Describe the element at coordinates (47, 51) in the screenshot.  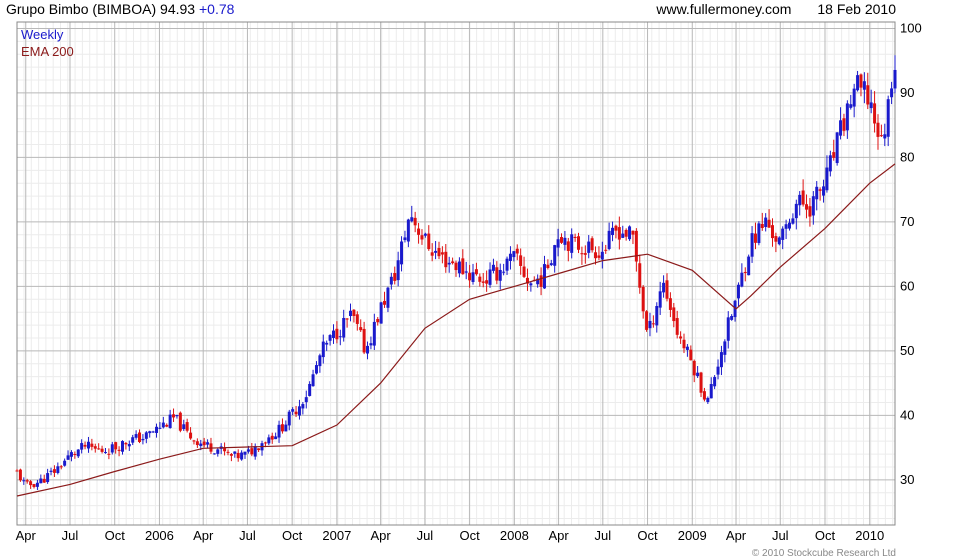
I see `legend-ema: EMA 200` at that location.